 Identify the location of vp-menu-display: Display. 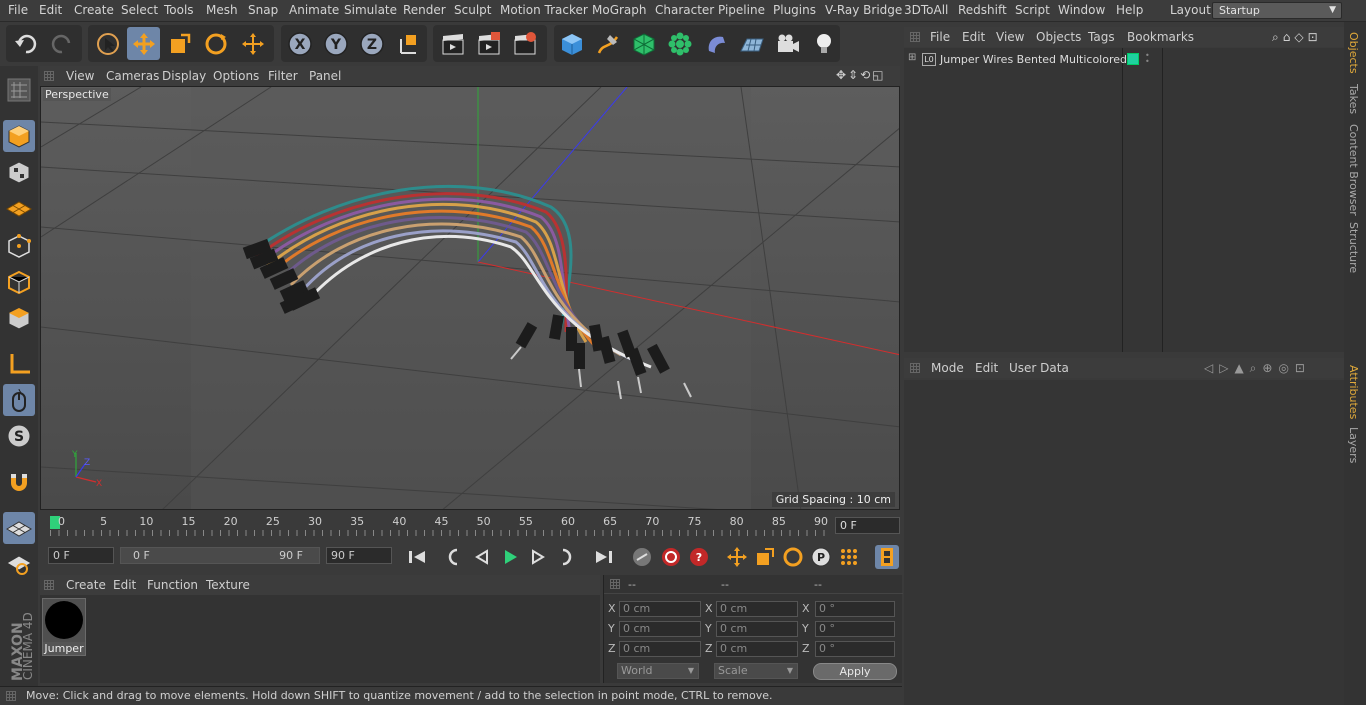
(184, 76).